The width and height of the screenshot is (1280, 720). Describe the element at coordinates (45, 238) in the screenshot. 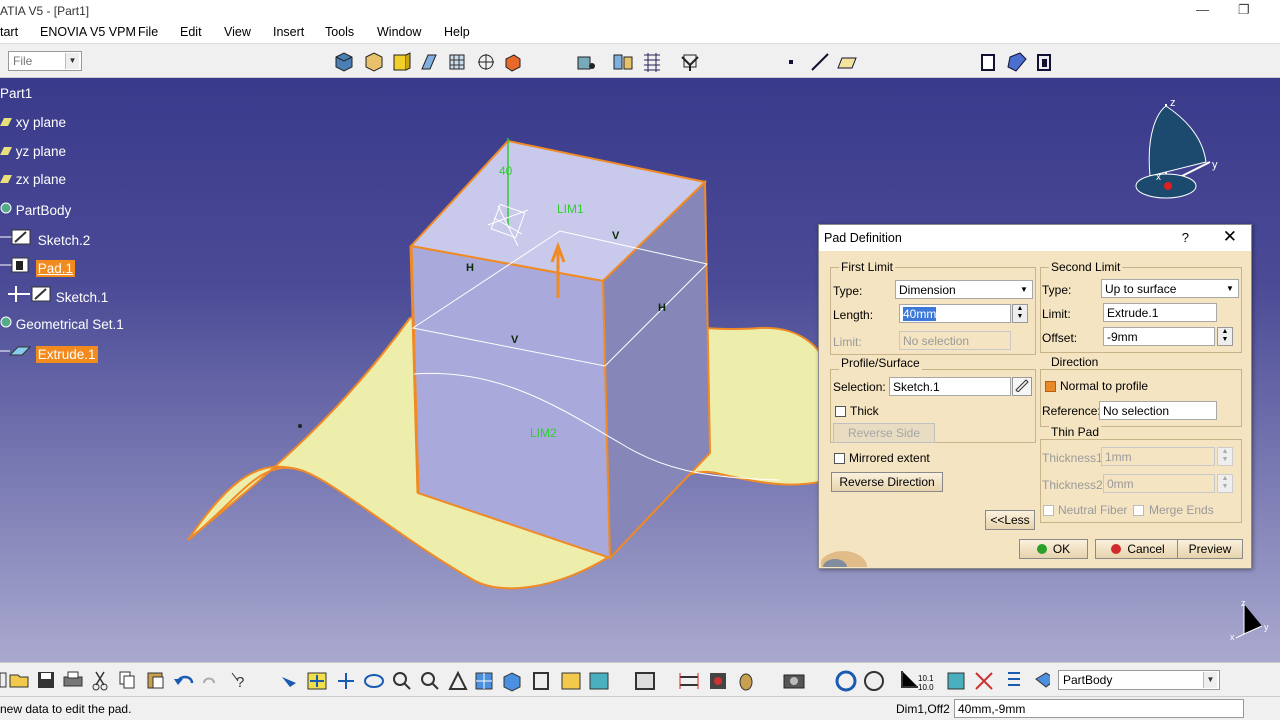

I see `tree-item-sketch2: Sketch.2` at that location.